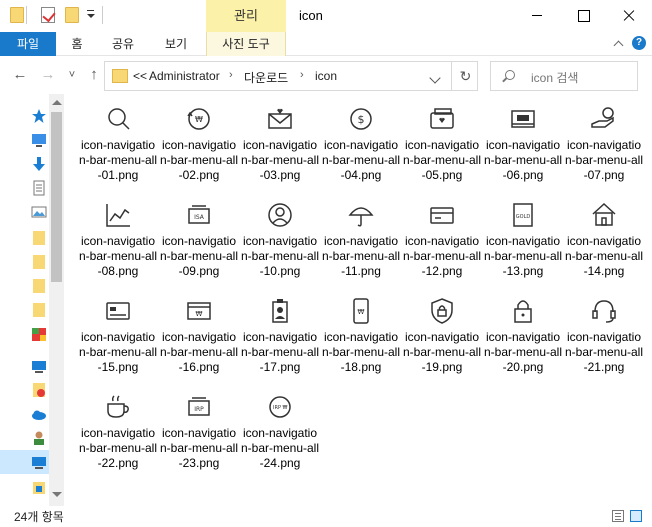 This screenshot has width=652, height=527. What do you see at coordinates (39, 390) in the screenshot?
I see `network-folder-icon` at bounding box center [39, 390].